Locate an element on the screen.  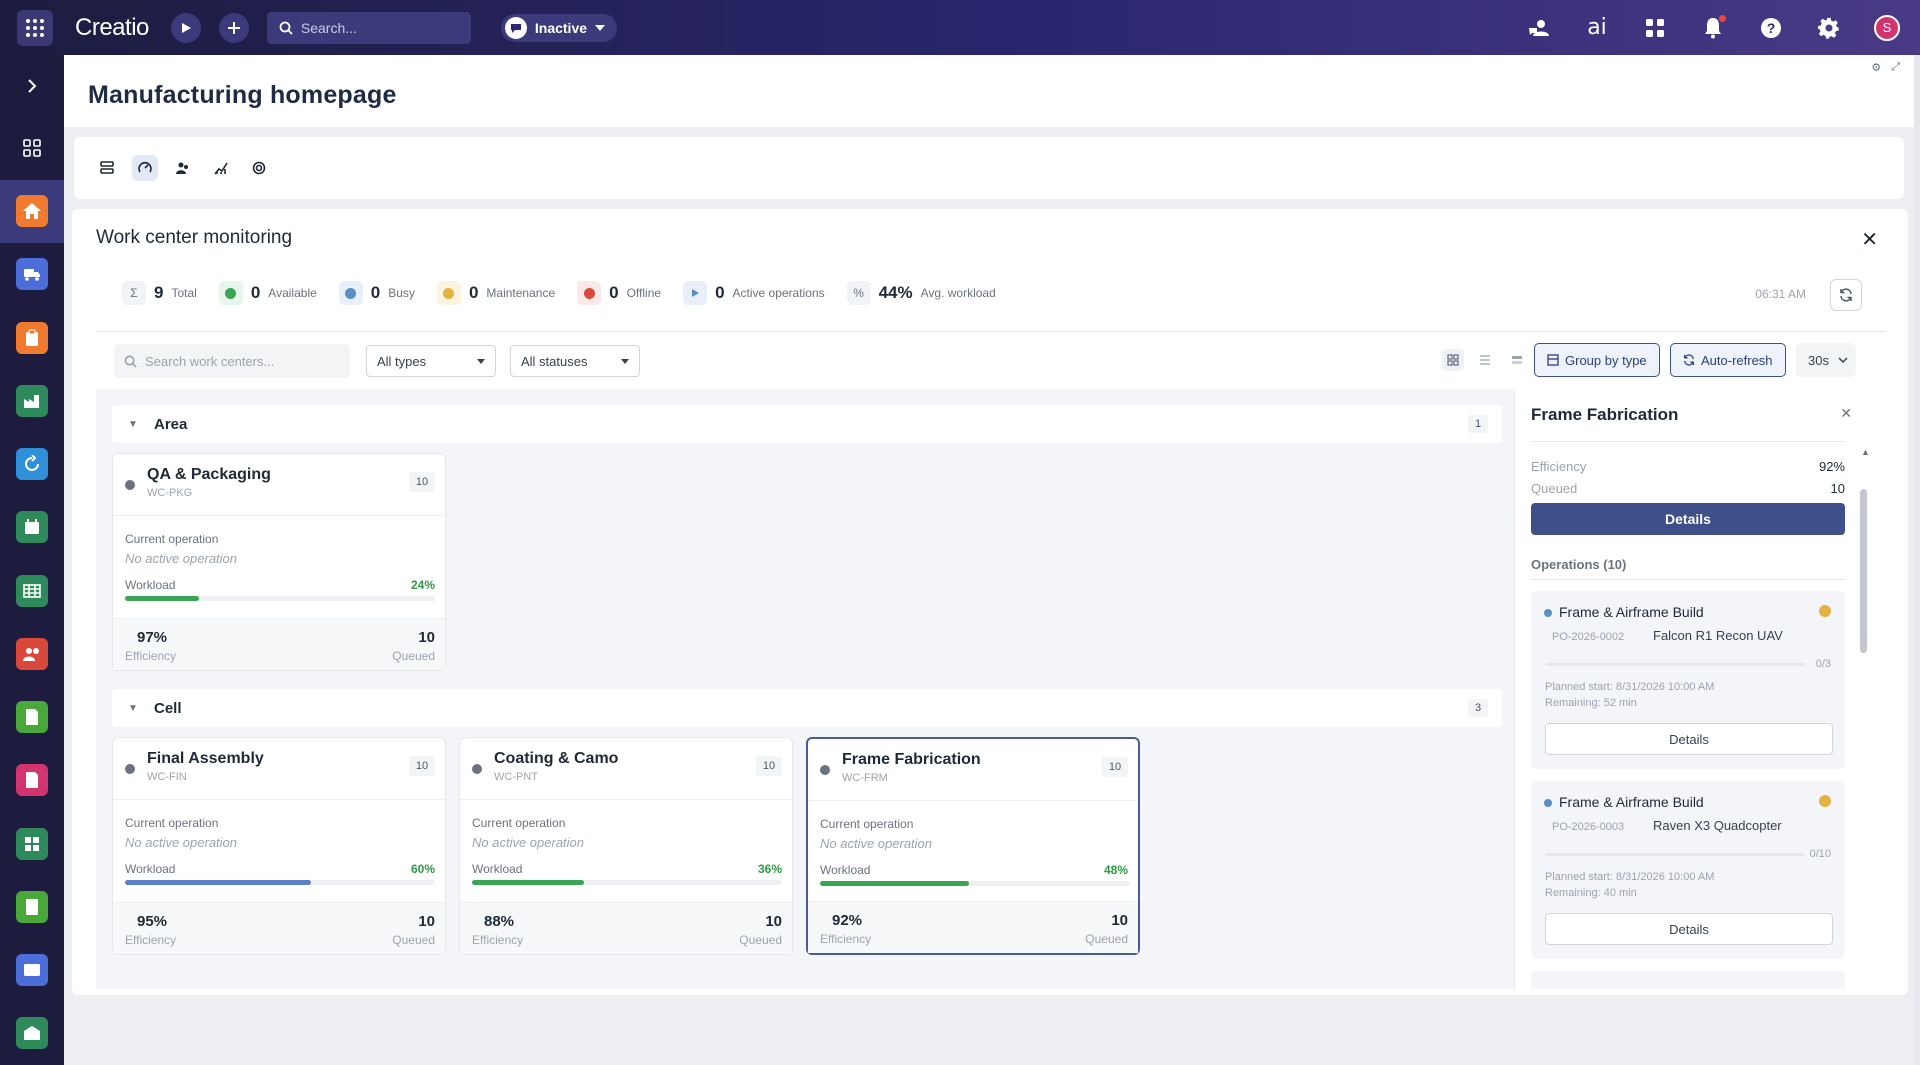
notifications-bell-icon is located at coordinates (1713, 27).